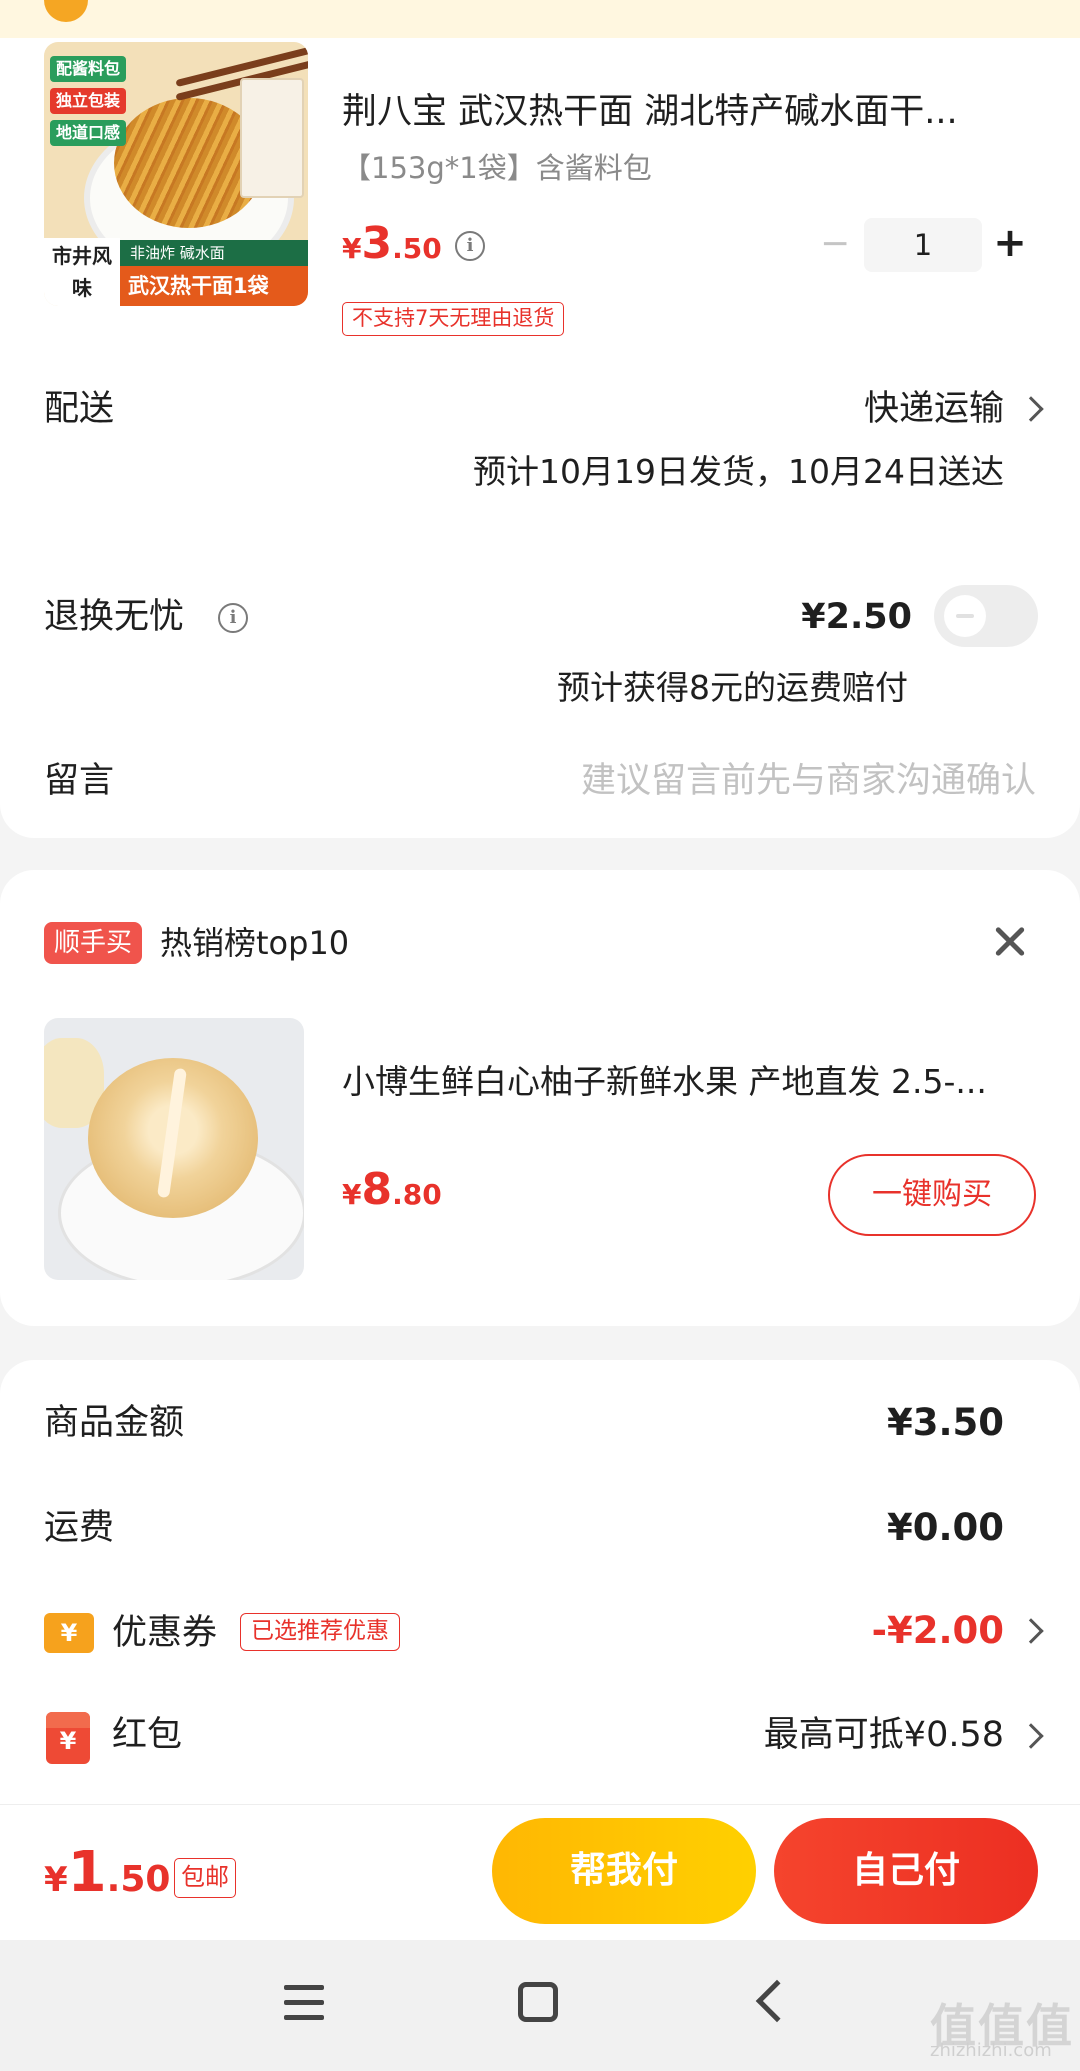  Describe the element at coordinates (497, 168) in the screenshot. I see `product-spec: 【153g*1袋】含酱料包` at that location.